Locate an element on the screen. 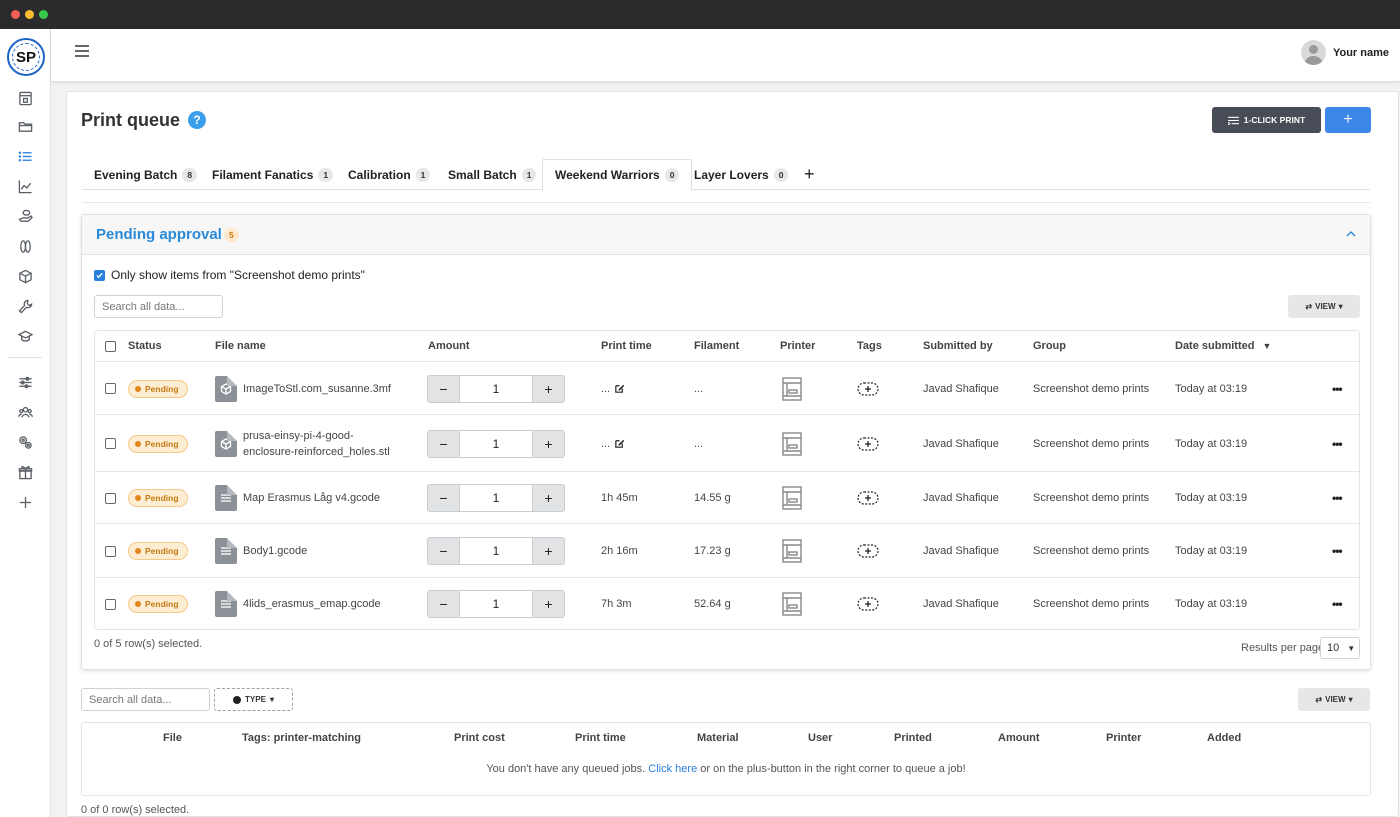  queue-view-button: ⇄ VIEW ▾ is located at coordinates (1334, 699).